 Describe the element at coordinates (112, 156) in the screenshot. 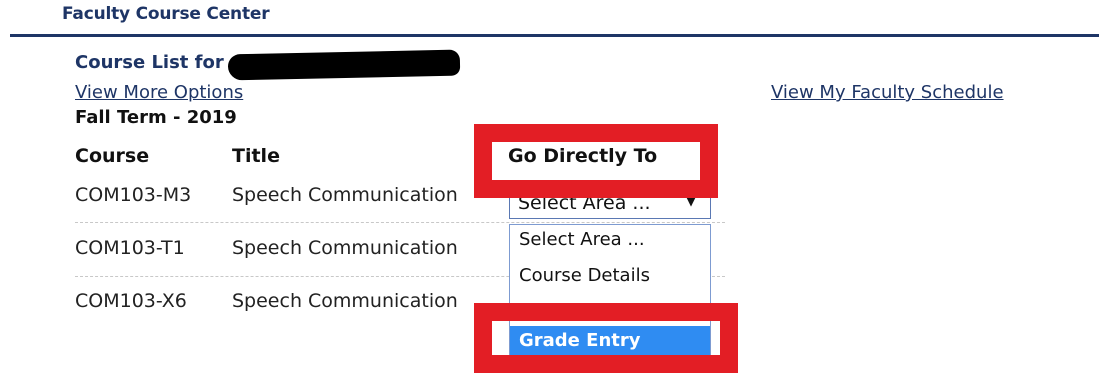

I see `column-header-course: Course` at that location.